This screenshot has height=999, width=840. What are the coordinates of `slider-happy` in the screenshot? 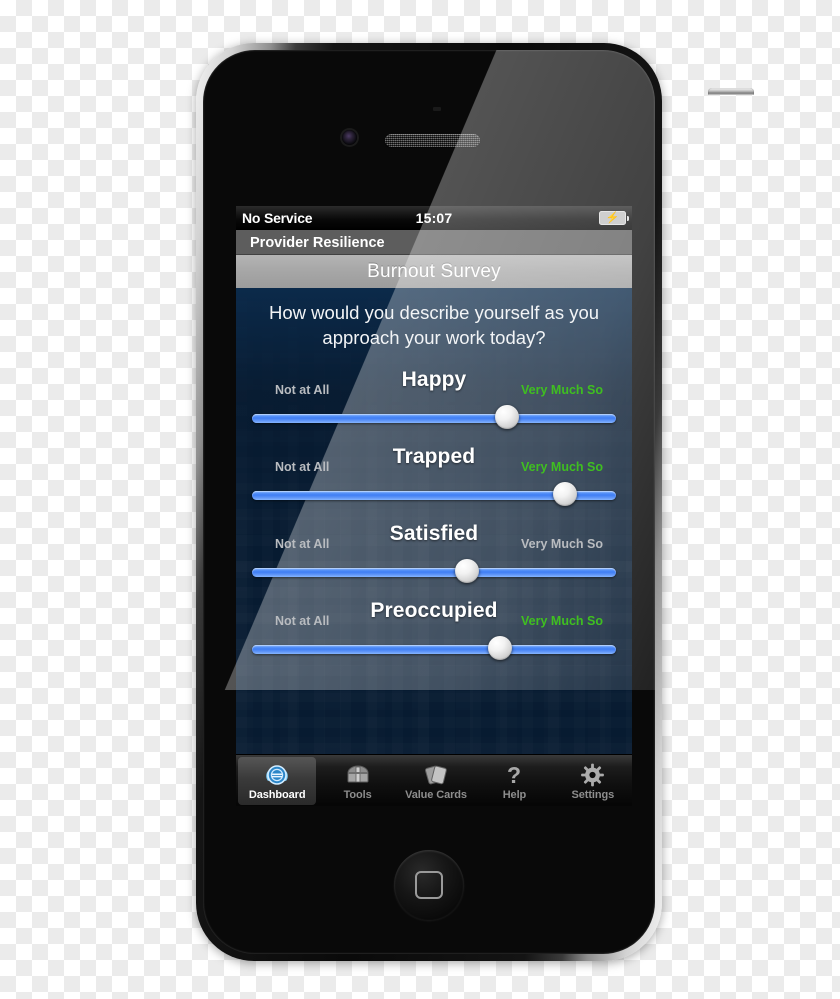 It's located at (434, 418).